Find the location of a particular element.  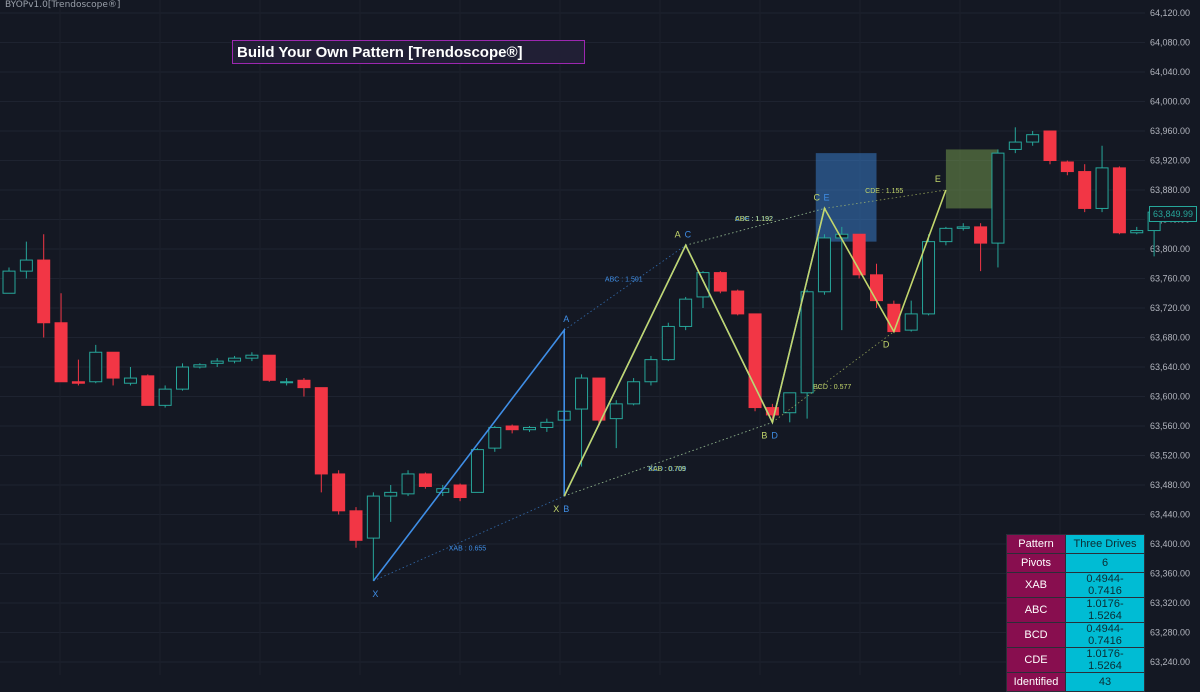

blue-pivot-label: E is located at coordinates (826, 197).